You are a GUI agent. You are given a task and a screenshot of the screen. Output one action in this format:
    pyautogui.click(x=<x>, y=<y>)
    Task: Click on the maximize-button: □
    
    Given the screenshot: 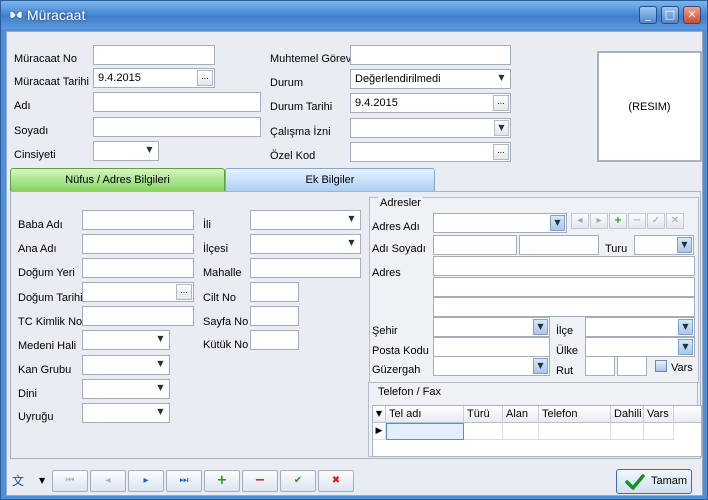 What is the action you would take?
    pyautogui.click(x=670, y=15)
    